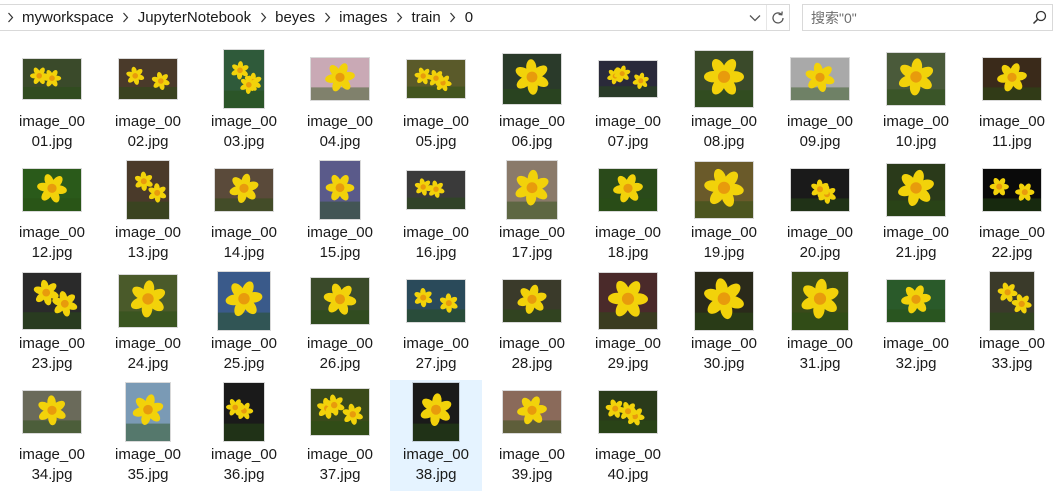  Describe the element at coordinates (340, 324) in the screenshot. I see `file-item: image_00 26.jpg` at that location.